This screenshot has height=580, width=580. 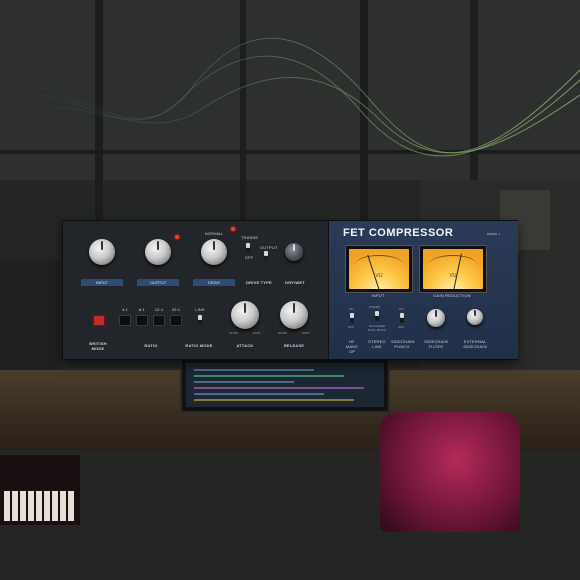 What do you see at coordinates (159, 320) in the screenshot?
I see `ratio-12-button` at bounding box center [159, 320].